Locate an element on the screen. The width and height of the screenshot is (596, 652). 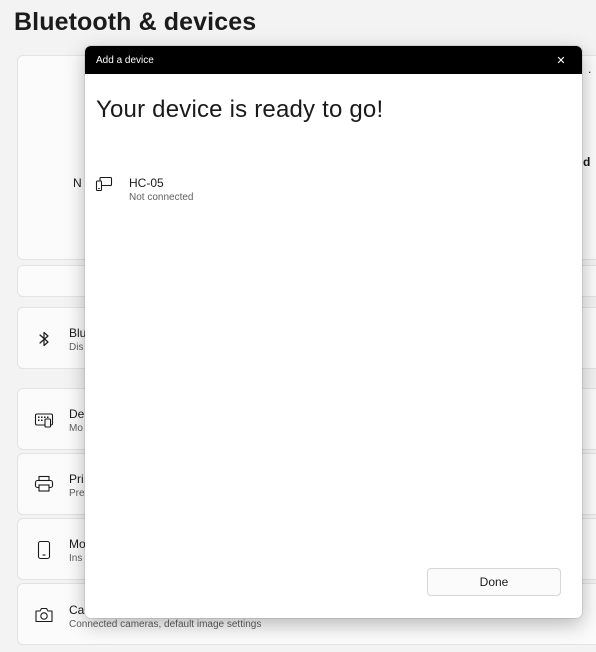
row-subtitle-mobile: Ins is located at coordinates (76, 558).